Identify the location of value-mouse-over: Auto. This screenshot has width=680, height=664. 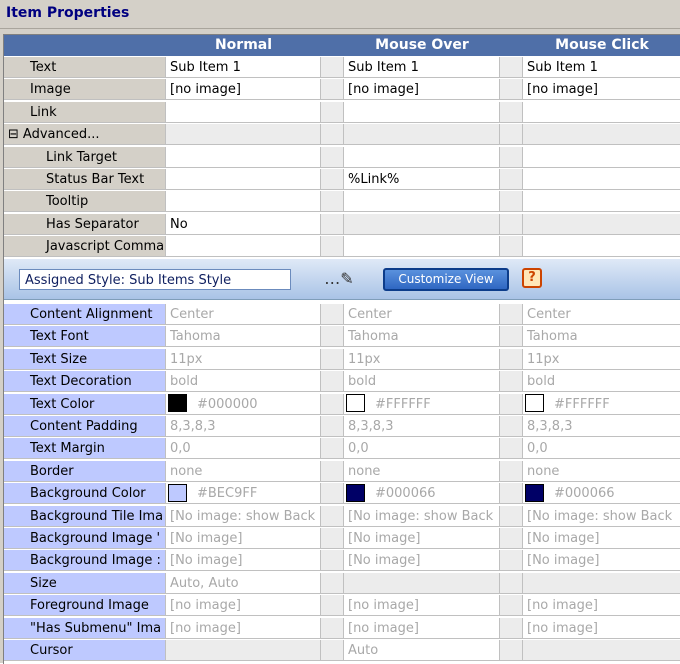
(422, 650).